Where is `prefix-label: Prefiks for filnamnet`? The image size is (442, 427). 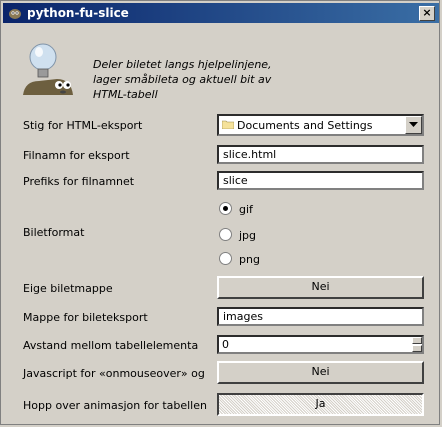
prefix-label: Prefiks for filnamnet is located at coordinates (79, 181).